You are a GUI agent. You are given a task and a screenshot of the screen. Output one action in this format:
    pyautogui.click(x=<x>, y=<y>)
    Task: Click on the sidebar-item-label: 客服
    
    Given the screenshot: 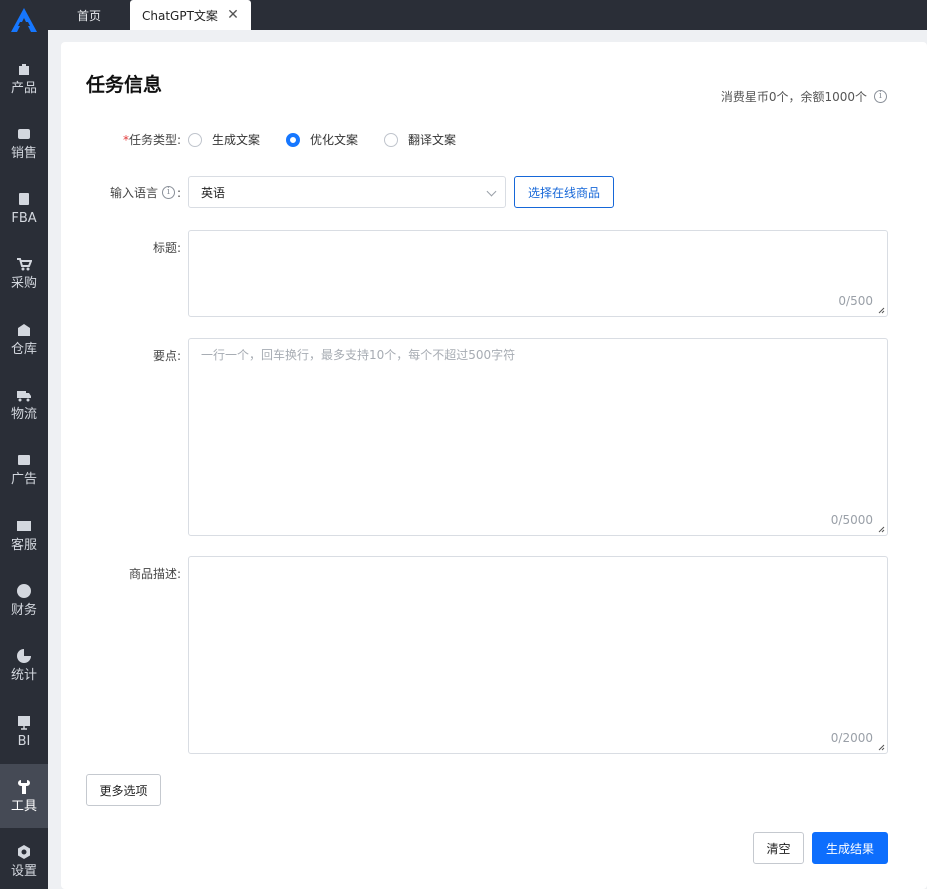 What is the action you would take?
    pyautogui.click(x=23, y=545)
    